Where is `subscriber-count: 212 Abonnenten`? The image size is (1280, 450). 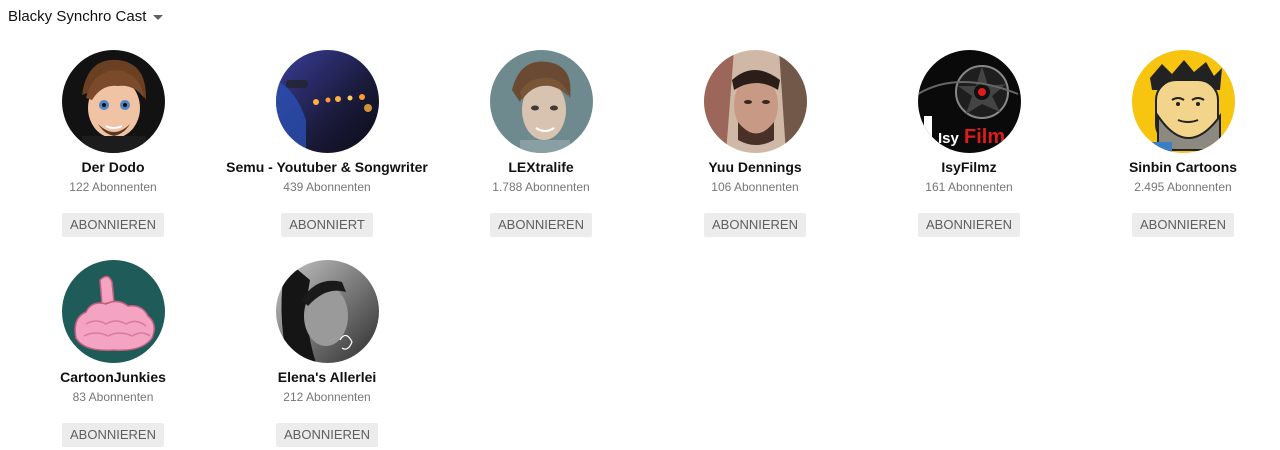 subscriber-count: 212 Abonnenten is located at coordinates (327, 397).